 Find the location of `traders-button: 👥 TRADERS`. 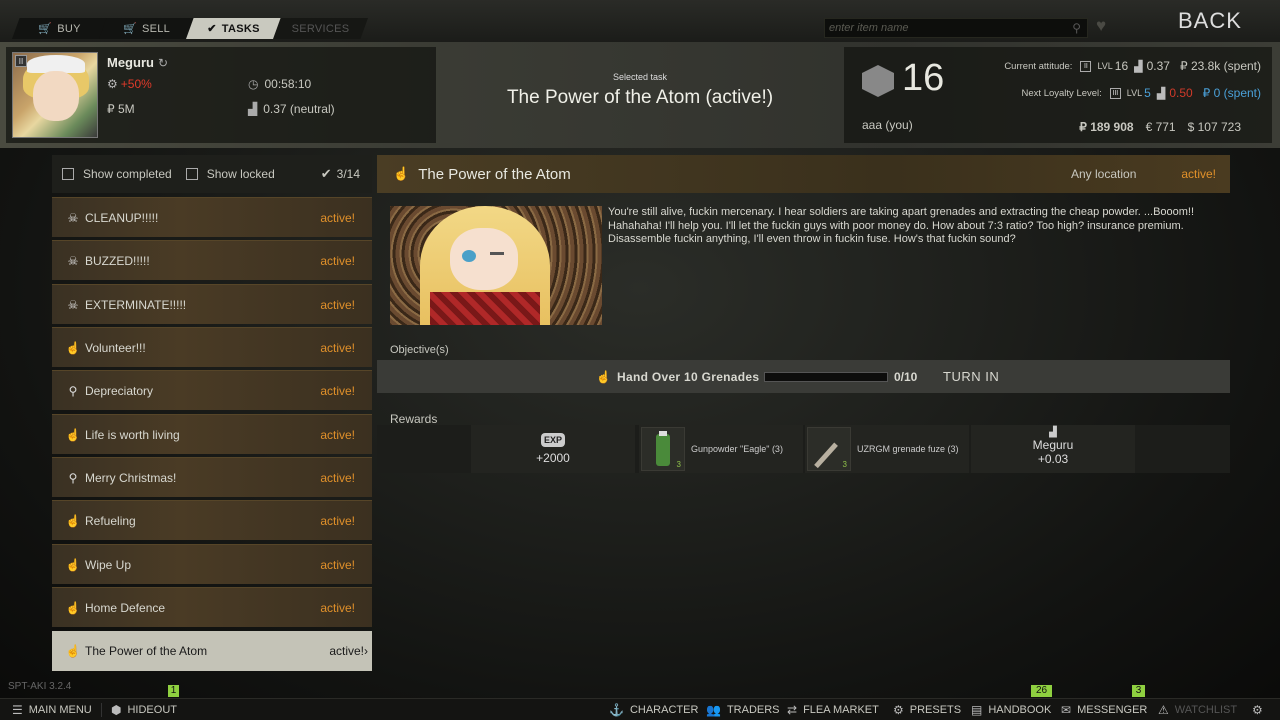

traders-button: 👥 TRADERS is located at coordinates (743, 709).